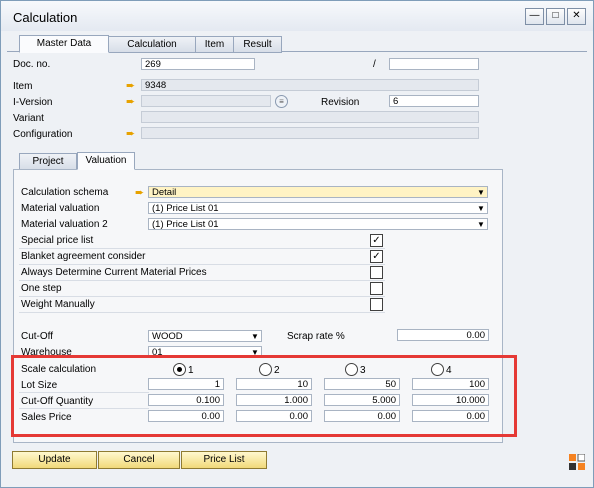 The width and height of the screenshot is (594, 488). What do you see at coordinates (114, 272) in the screenshot?
I see `always-determine-label: Always Determine Current Material Prices` at bounding box center [114, 272].